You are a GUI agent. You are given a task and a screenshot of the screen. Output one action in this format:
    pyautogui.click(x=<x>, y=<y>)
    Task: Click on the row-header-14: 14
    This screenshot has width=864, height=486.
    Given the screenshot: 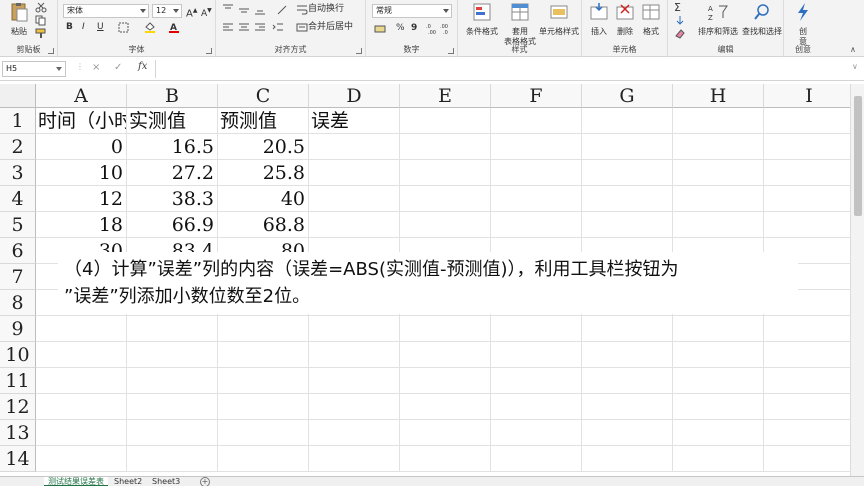 What is the action you would take?
    pyautogui.click(x=18, y=459)
    